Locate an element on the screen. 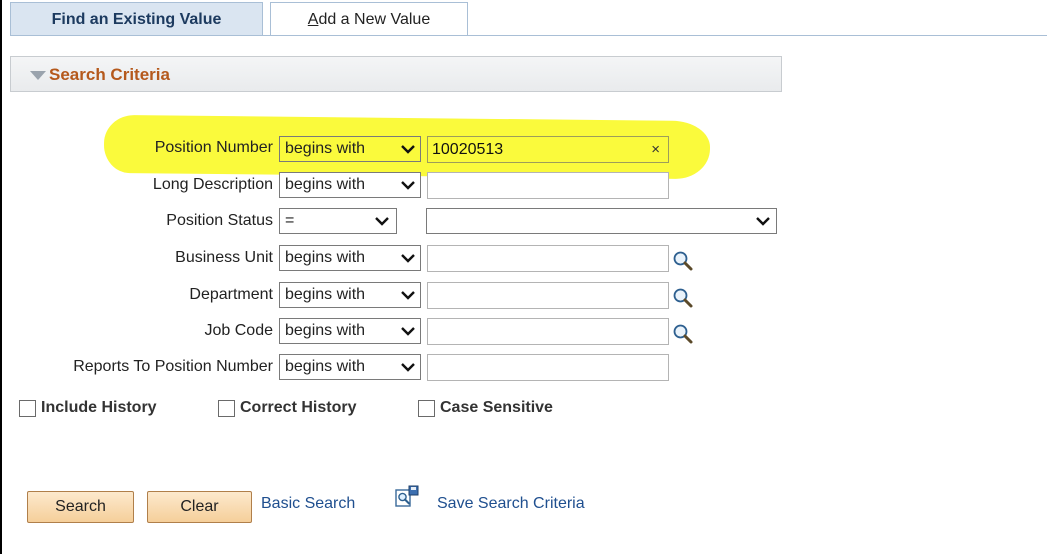  collapse-triangle-icon is located at coordinates (38, 75).